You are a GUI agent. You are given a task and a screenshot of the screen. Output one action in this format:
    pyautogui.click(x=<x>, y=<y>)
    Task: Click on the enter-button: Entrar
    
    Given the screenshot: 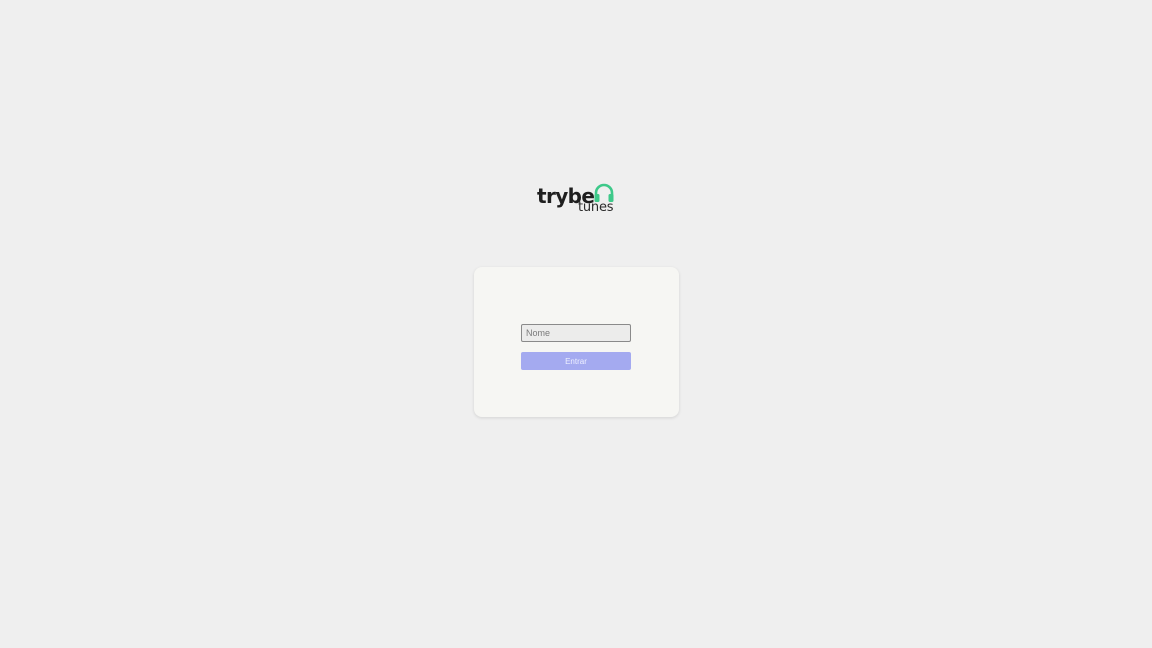 What is the action you would take?
    pyautogui.click(x=576, y=361)
    